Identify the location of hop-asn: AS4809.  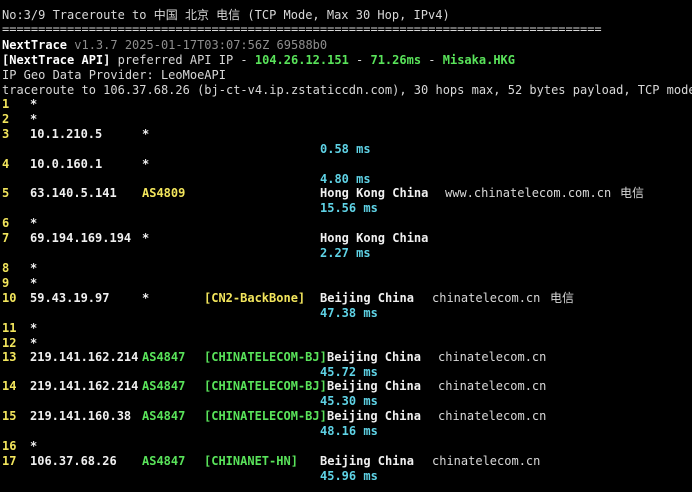
(164, 193).